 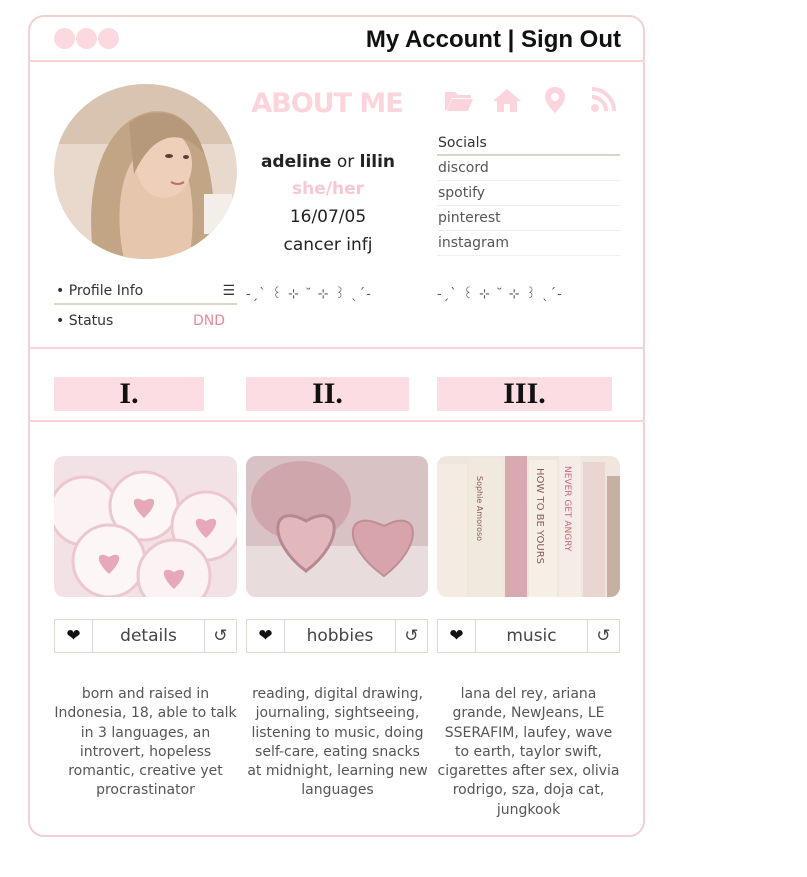 What do you see at coordinates (377, 162) in the screenshot?
I see `name-second: lilin` at bounding box center [377, 162].